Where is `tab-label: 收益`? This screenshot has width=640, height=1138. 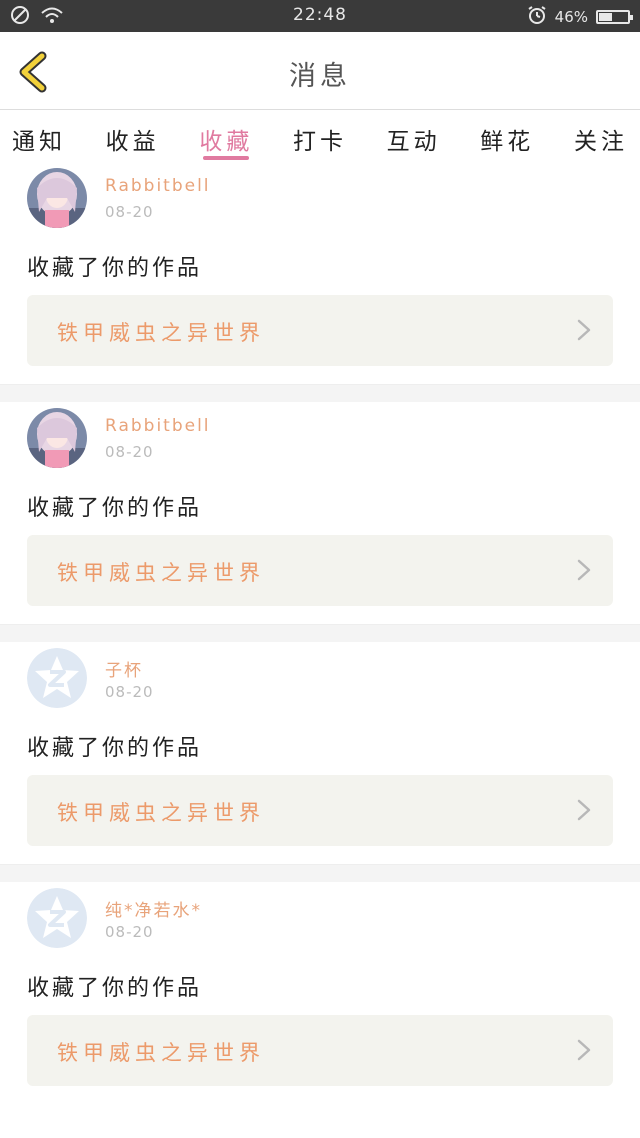 tab-label: 收益 is located at coordinates (132, 142).